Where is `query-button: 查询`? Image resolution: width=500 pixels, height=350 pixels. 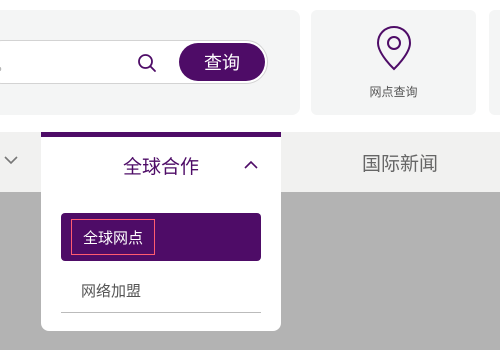
query-button: 查询 is located at coordinates (222, 62).